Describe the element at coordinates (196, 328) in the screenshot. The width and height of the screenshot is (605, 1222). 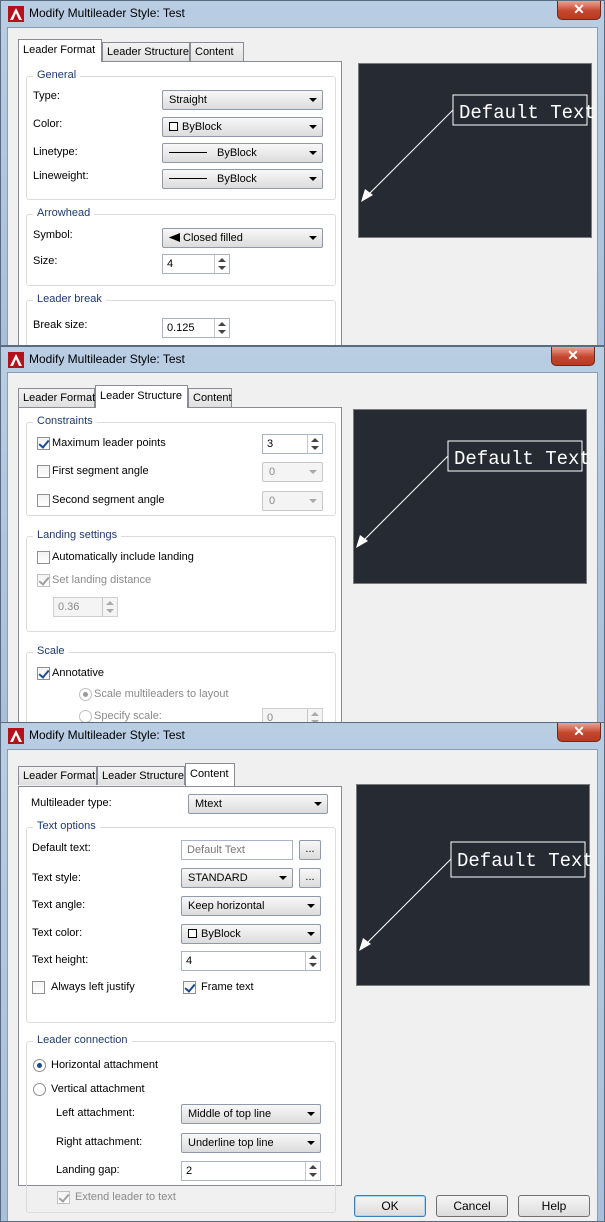
I see `break-size-spinner: 0.125` at that location.